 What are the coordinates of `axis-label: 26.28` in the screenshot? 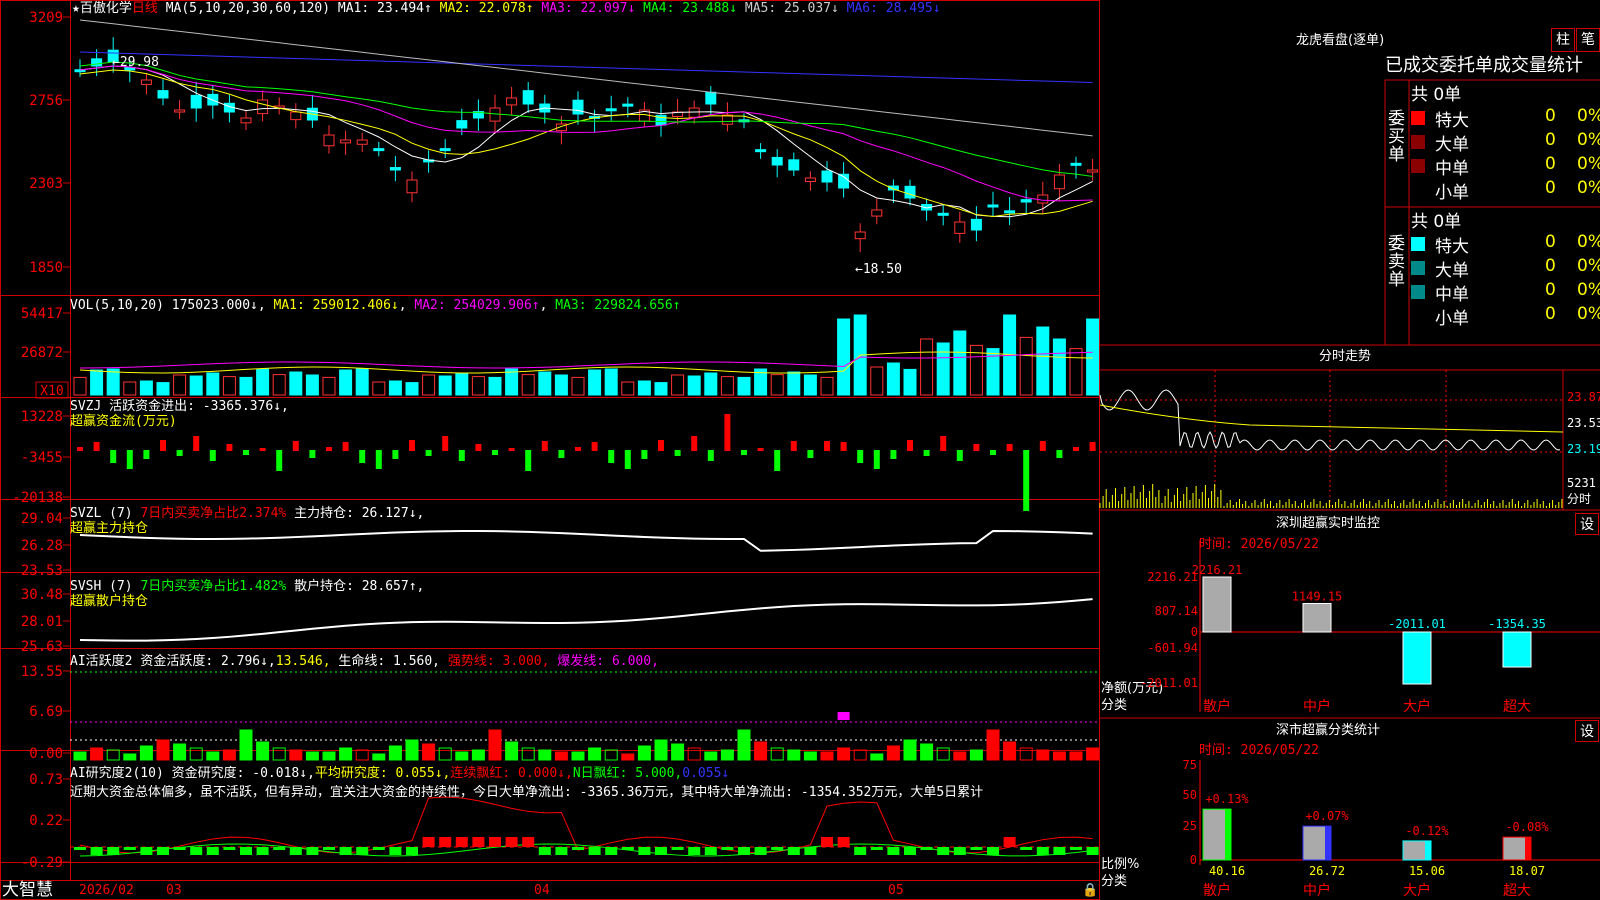 It's located at (42, 546).